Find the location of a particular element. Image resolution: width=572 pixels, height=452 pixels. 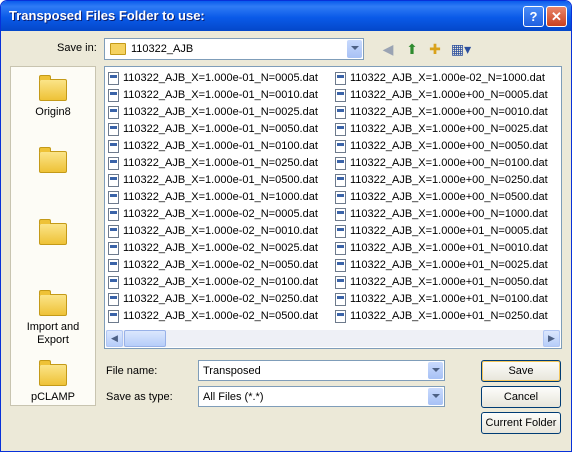

place-pclamp: pCLAMP is located at coordinates (53, 382).